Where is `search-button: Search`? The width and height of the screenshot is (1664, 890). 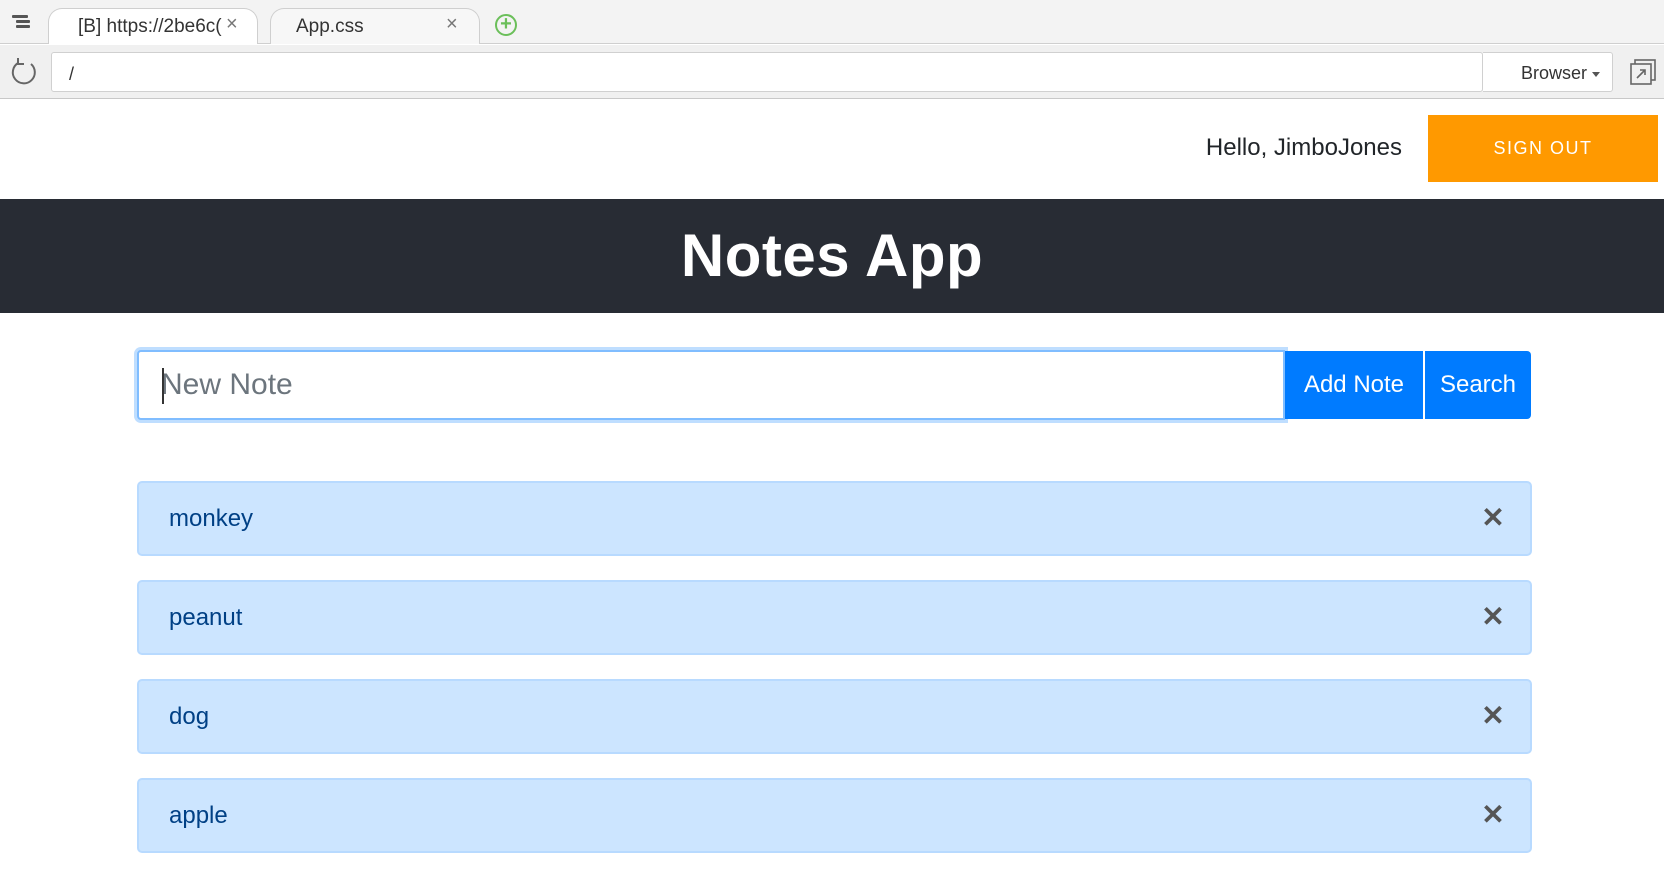
search-button: Search is located at coordinates (1478, 385).